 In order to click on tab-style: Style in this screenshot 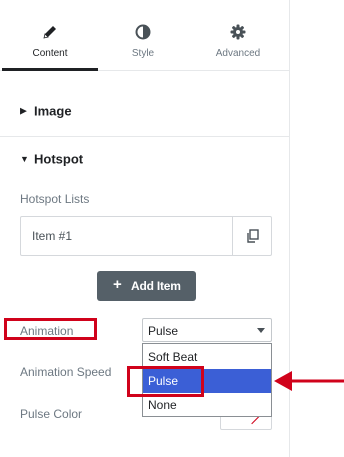, I will do `click(143, 41)`.